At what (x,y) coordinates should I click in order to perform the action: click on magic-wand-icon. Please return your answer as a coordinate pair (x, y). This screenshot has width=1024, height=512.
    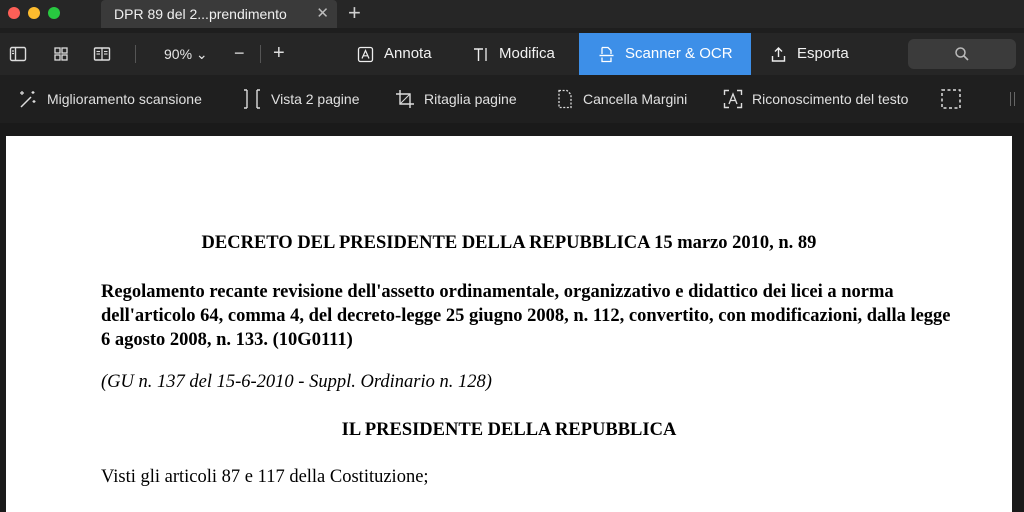
    Looking at the image, I should click on (28, 99).